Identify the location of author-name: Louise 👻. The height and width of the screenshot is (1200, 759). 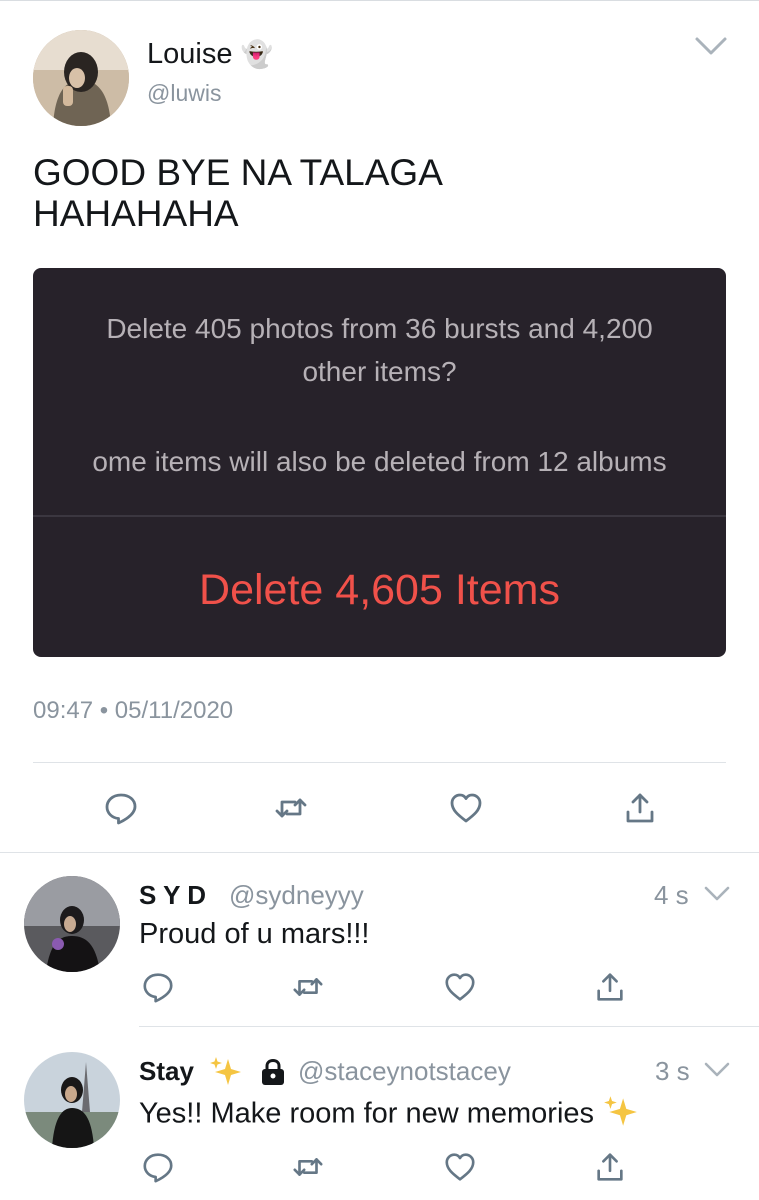
(210, 54).